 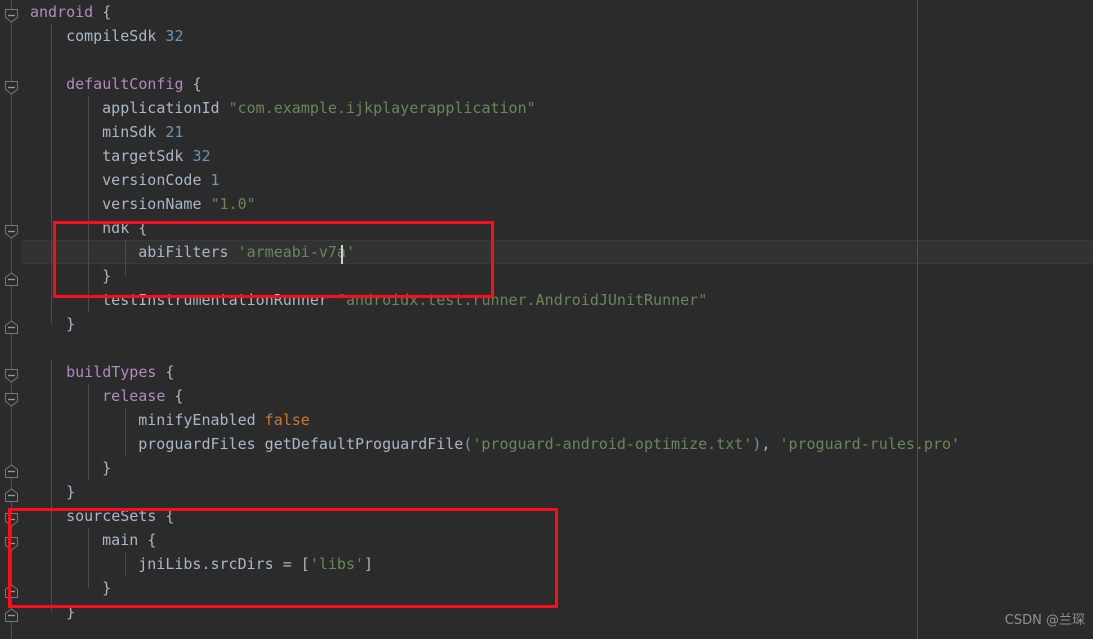 What do you see at coordinates (201, 420) in the screenshot?
I see `code-token: minifyEnabled` at bounding box center [201, 420].